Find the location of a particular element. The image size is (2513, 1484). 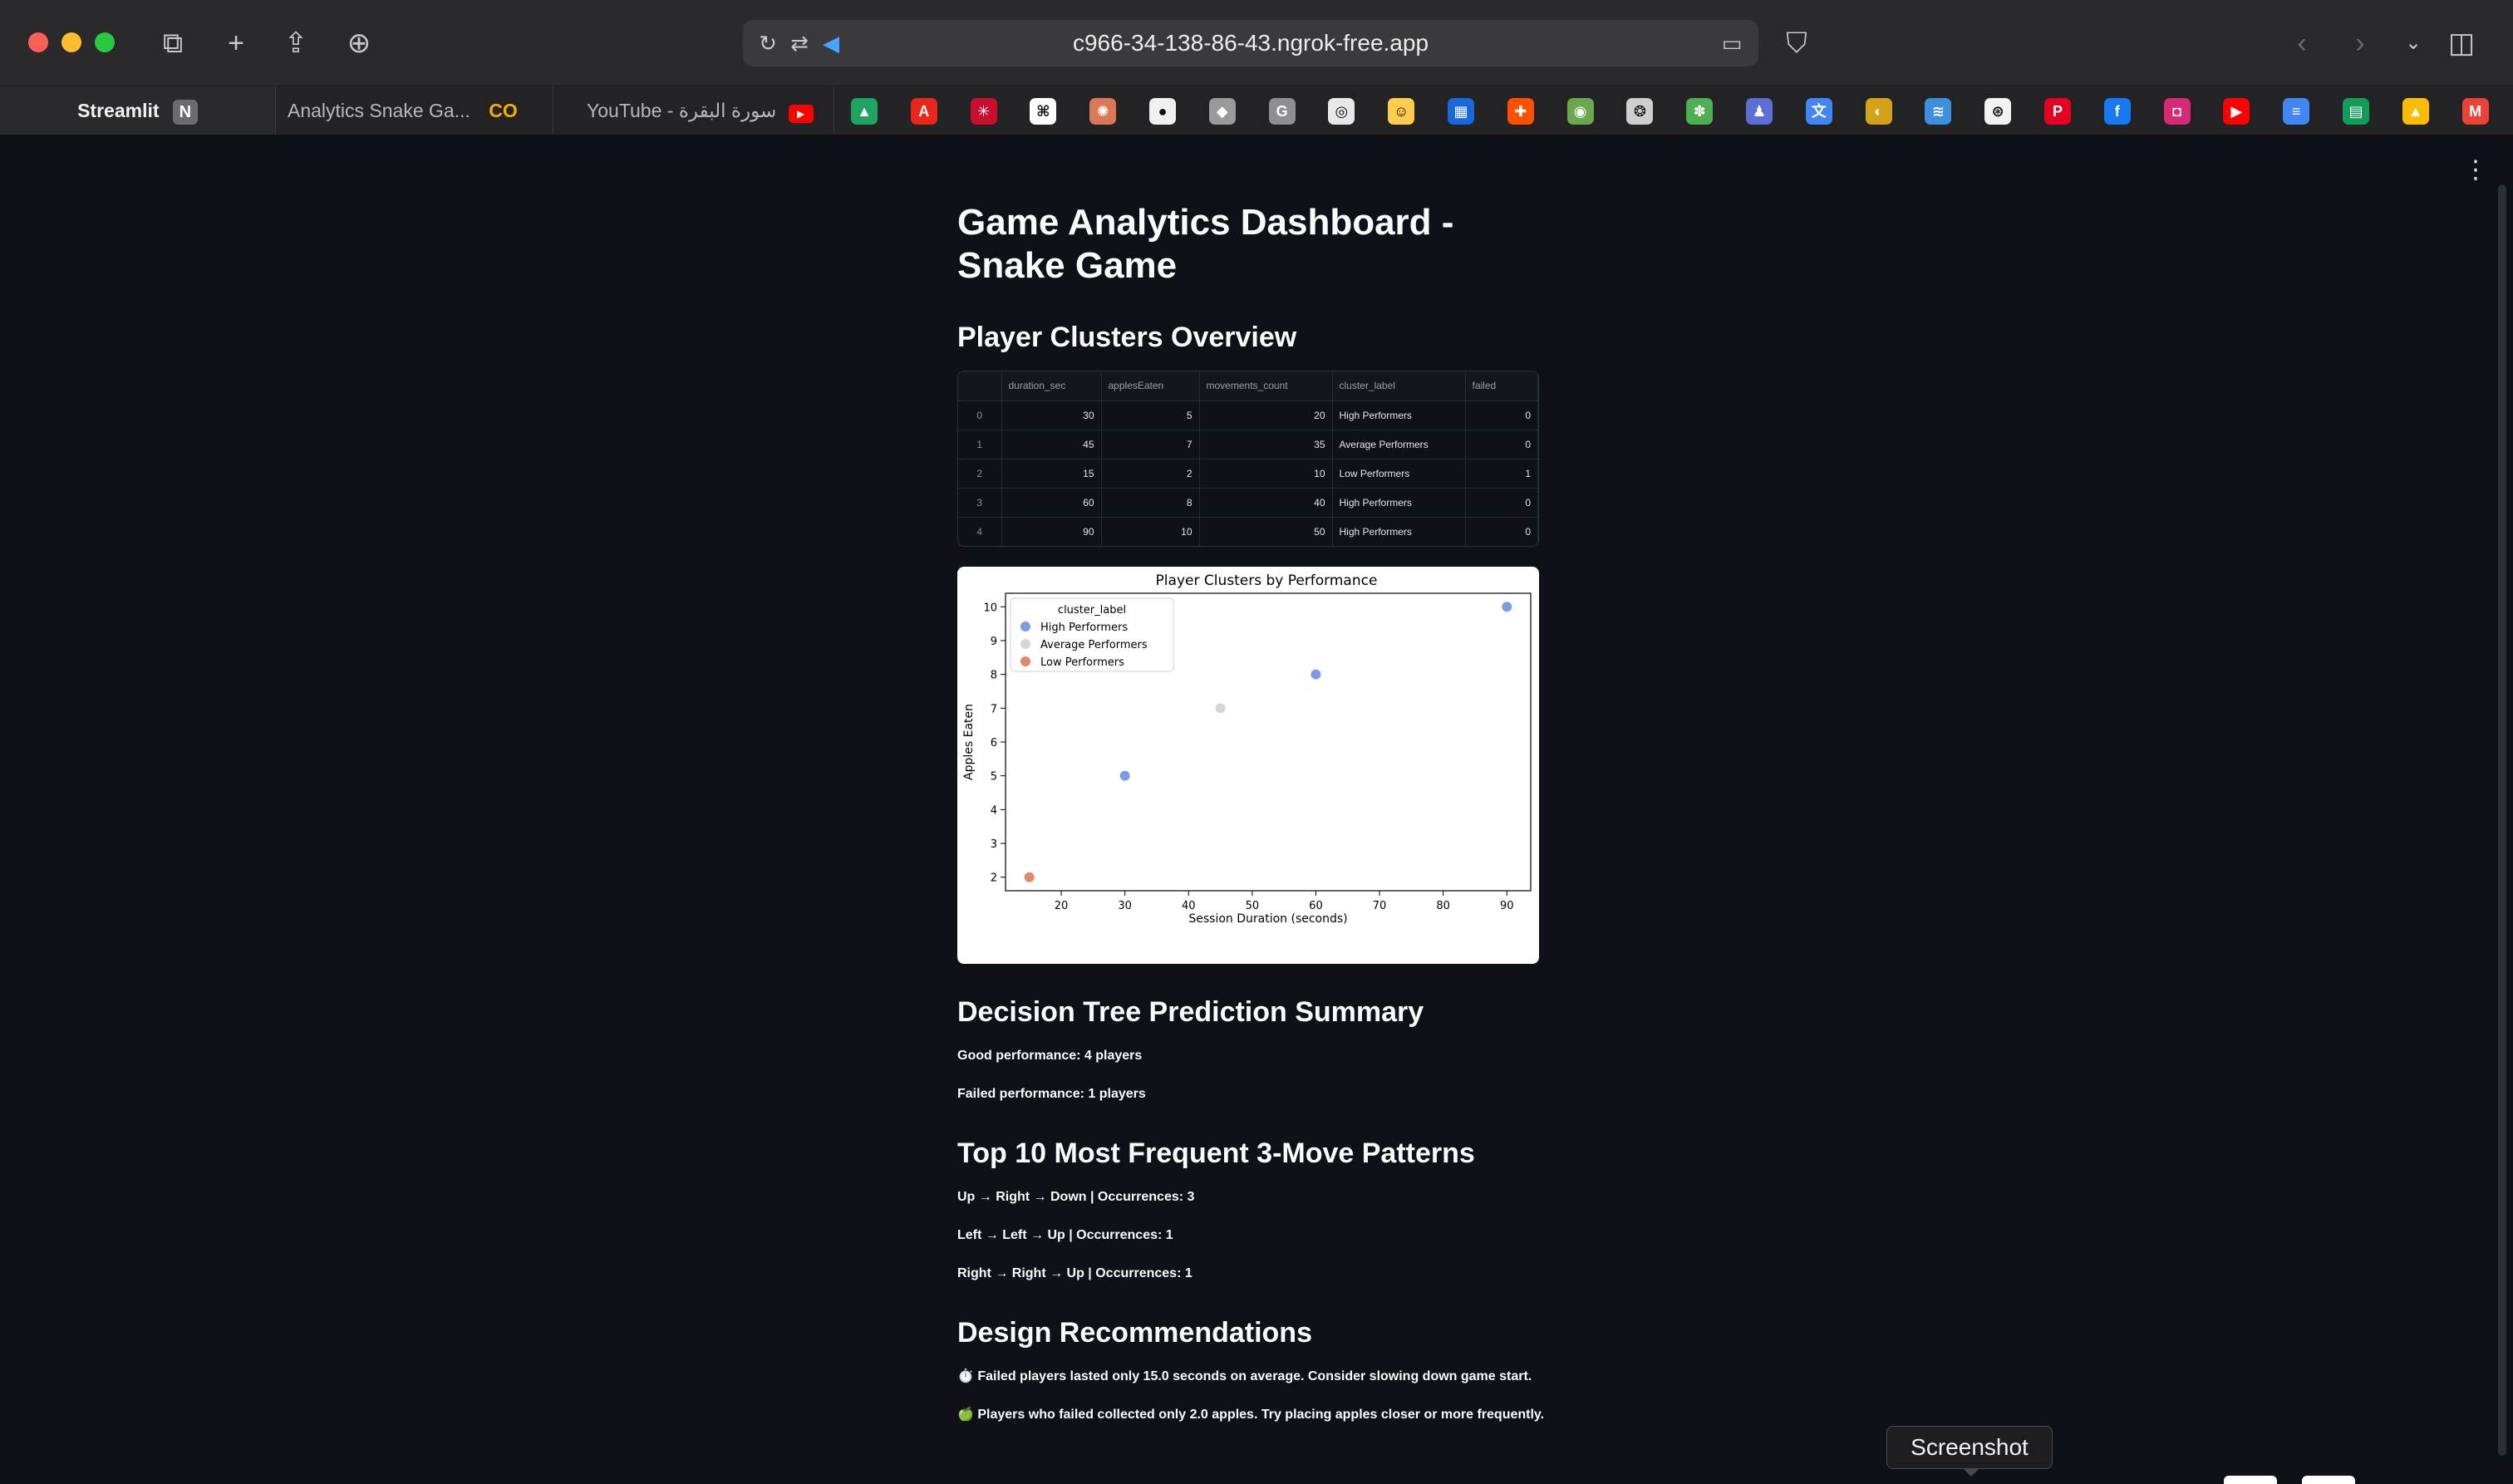

google-sheets-icon: ▤ is located at coordinates (2356, 111).